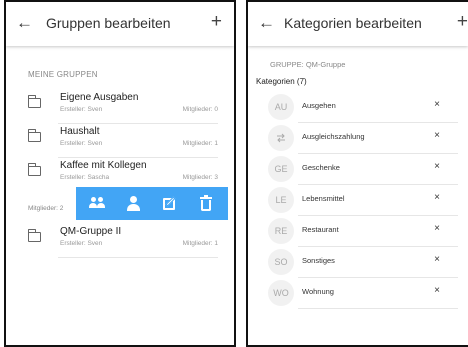  Describe the element at coordinates (323, 198) in the screenshot. I see `category-name: Lebensmittel` at that location.